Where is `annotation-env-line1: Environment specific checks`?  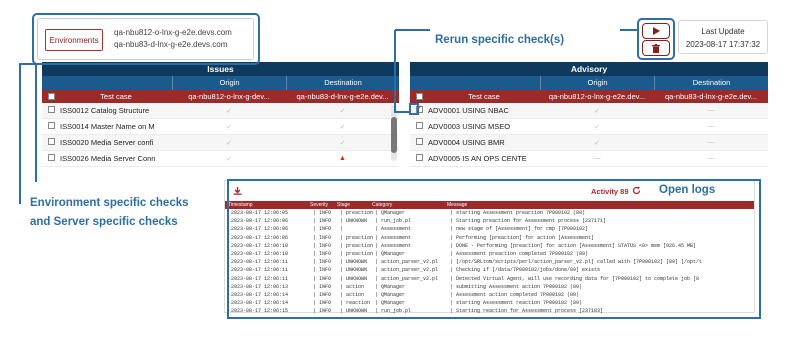
annotation-env-line1: Environment specific checks is located at coordinates (109, 203).